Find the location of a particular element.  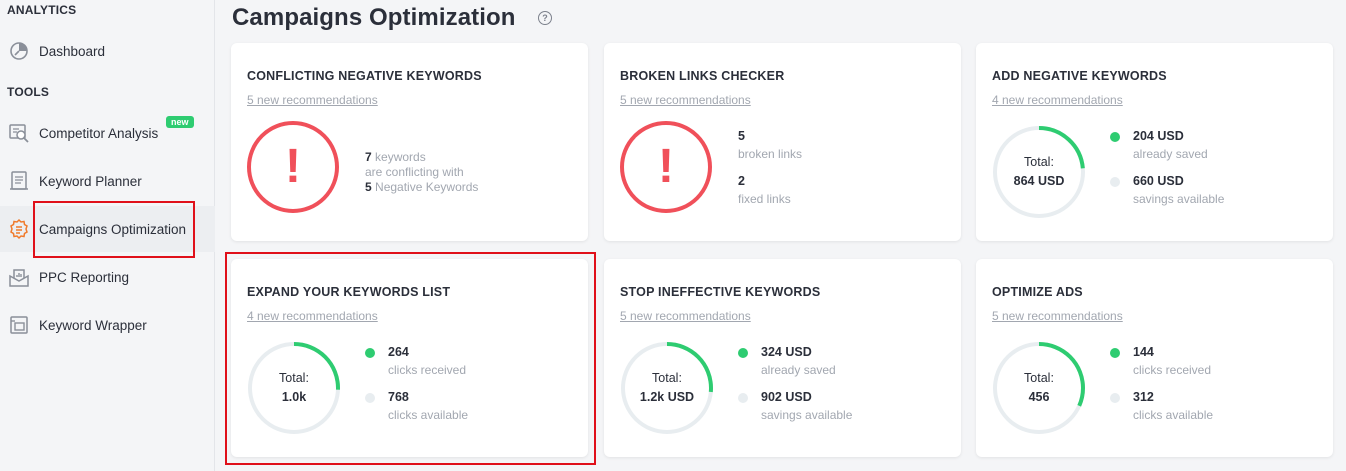

broken-links-stat: 5 broken links is located at coordinates (770, 145).